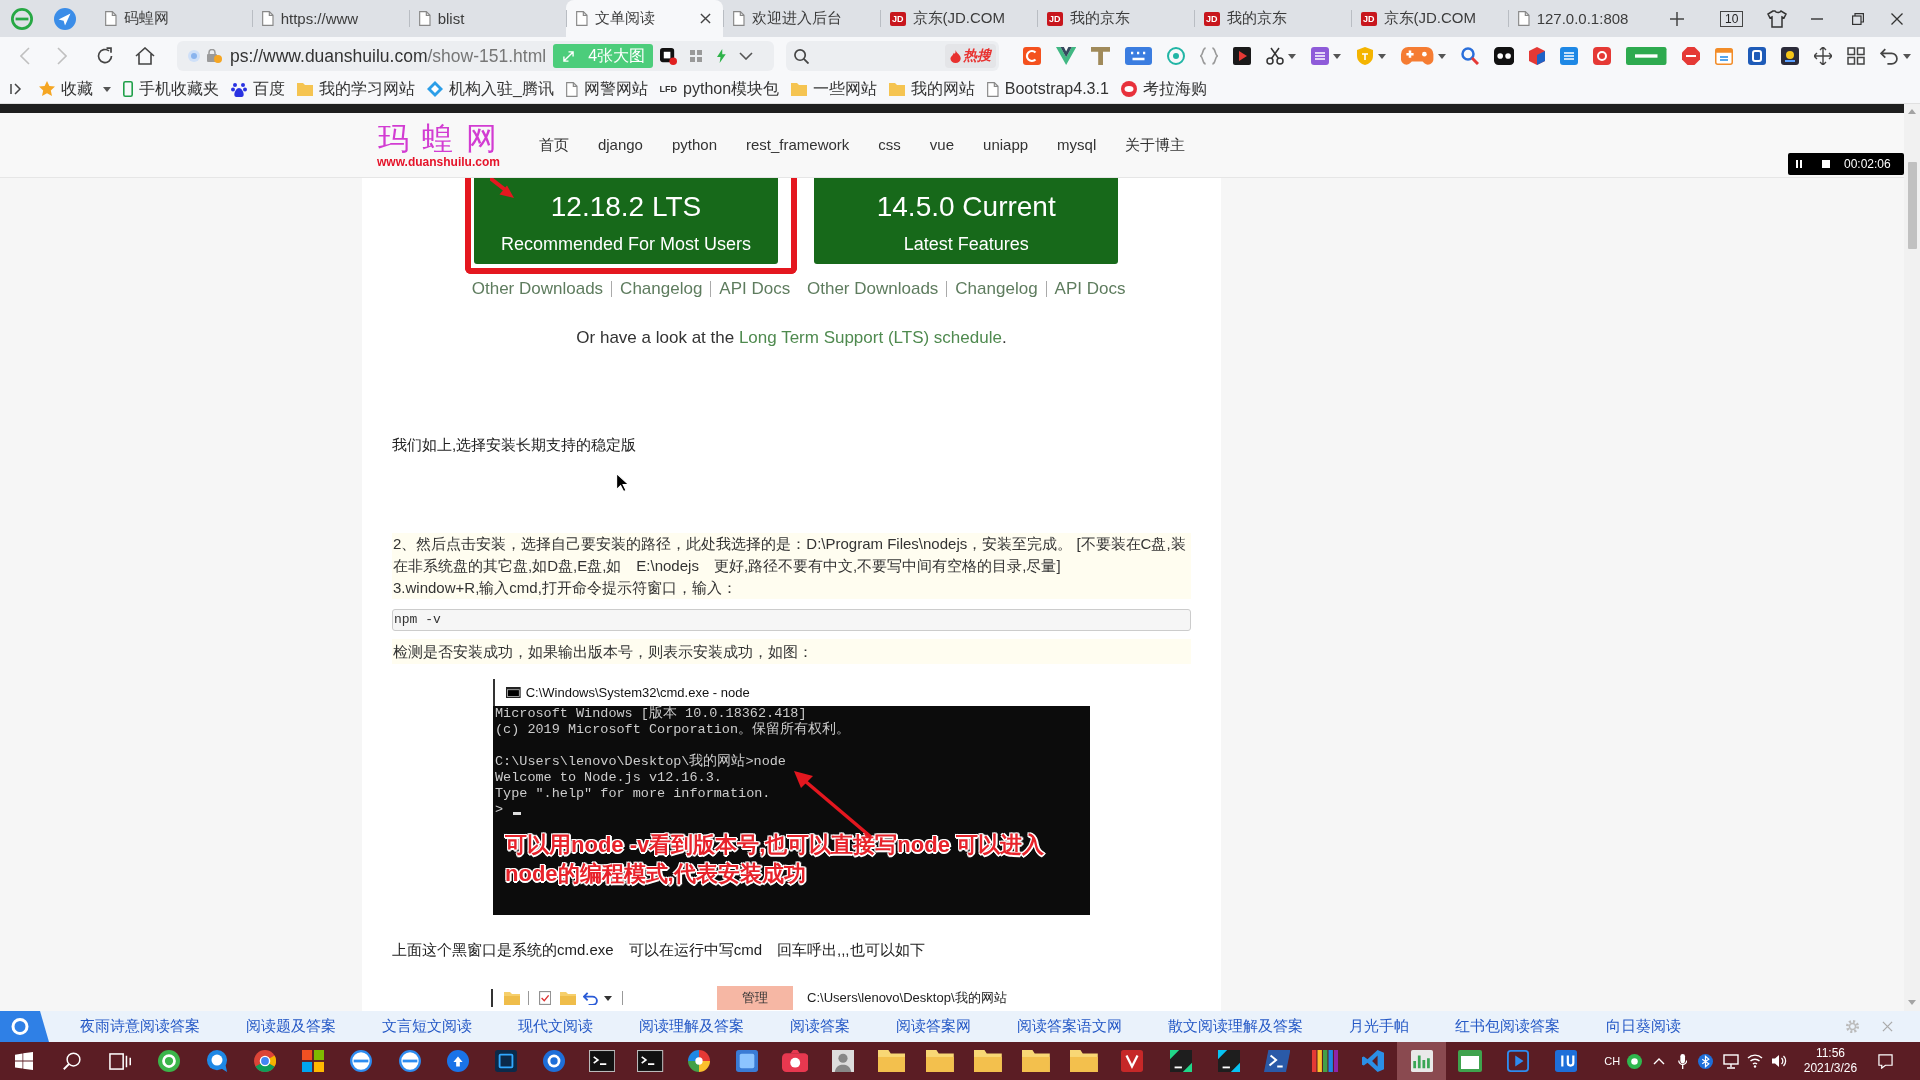 This screenshot has width=1920, height=1080. Describe the element at coordinates (996, 289) in the screenshot. I see `download-link: Changelog` at that location.